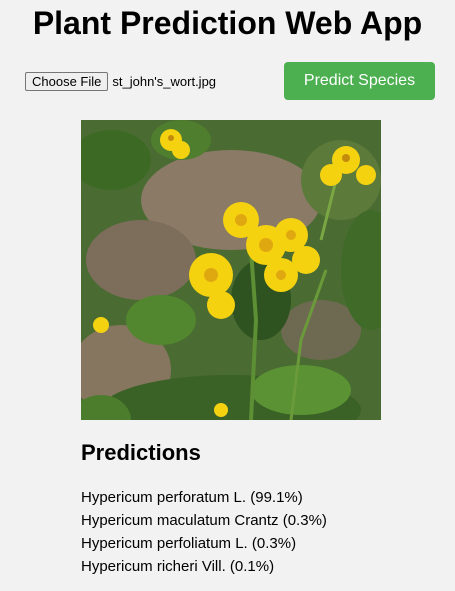  What do you see at coordinates (192, 497) in the screenshot?
I see `prediction-item: Hypericum perforatum L. (99.1%)` at bounding box center [192, 497].